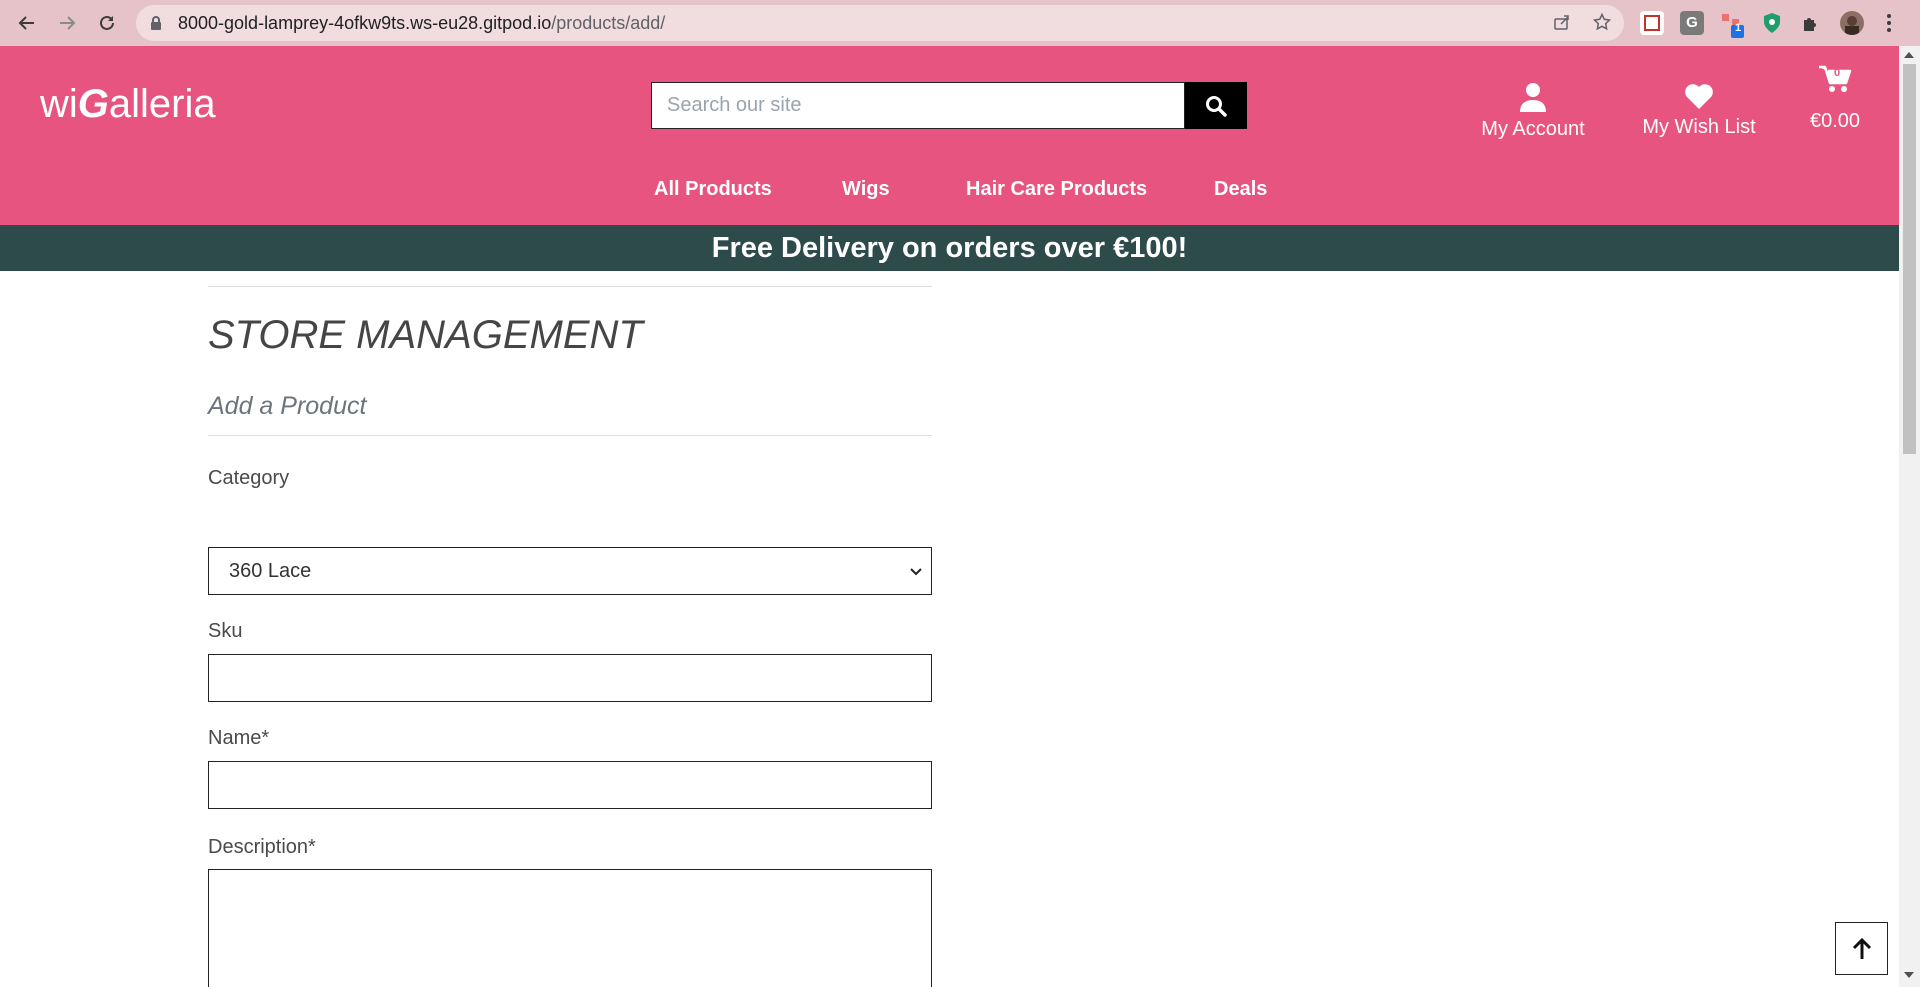 The height and width of the screenshot is (987, 1920). Describe the element at coordinates (107, 23) in the screenshot. I see `reload-icon` at that location.